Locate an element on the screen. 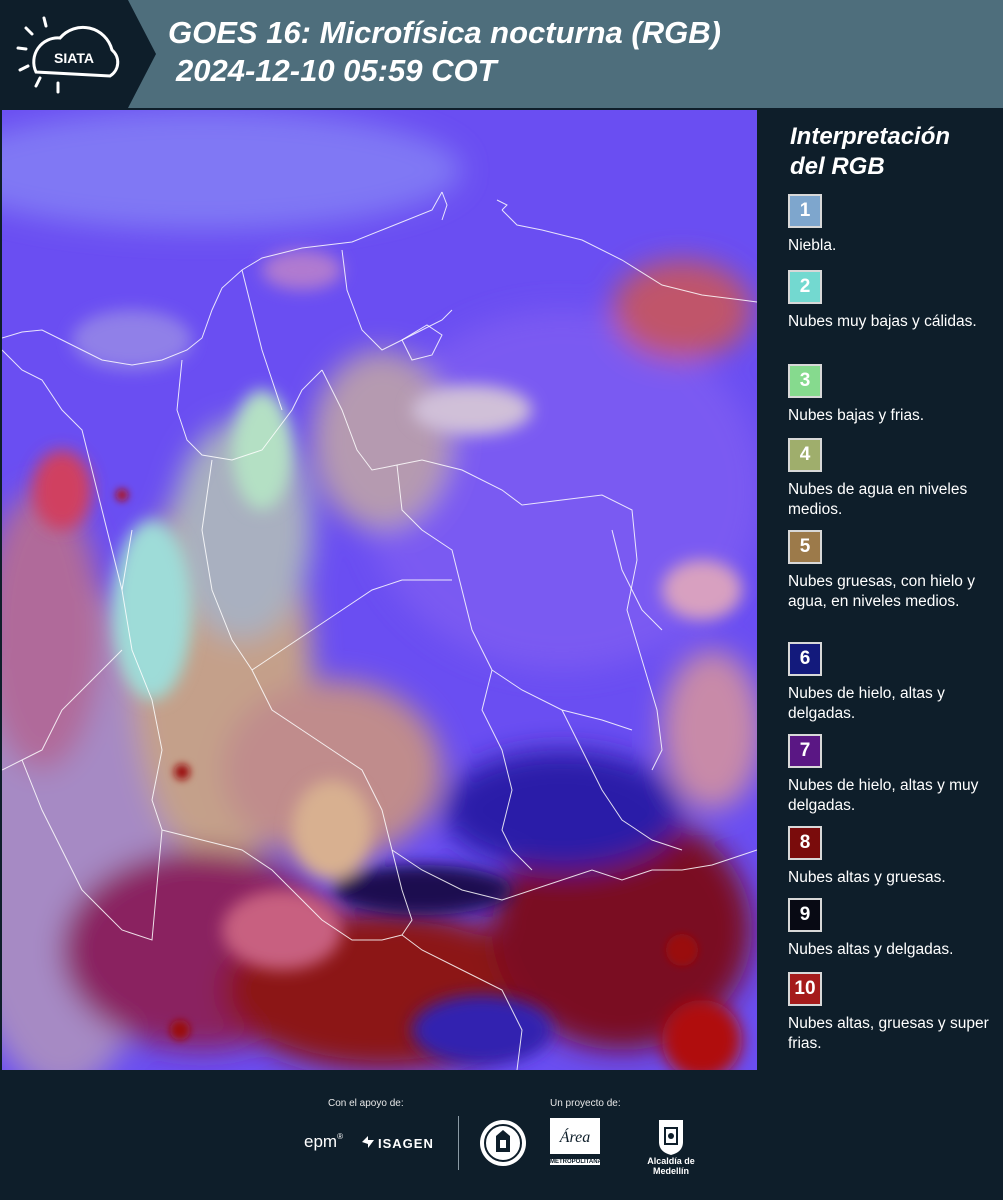 This screenshot has height=1200, width=1003. legend-number-3: 3 is located at coordinates (805, 380).